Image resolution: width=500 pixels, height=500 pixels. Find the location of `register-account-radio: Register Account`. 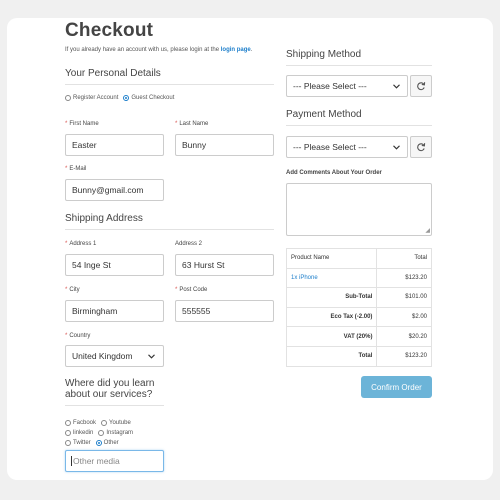

register-account-radio: Register Account is located at coordinates (91, 98).